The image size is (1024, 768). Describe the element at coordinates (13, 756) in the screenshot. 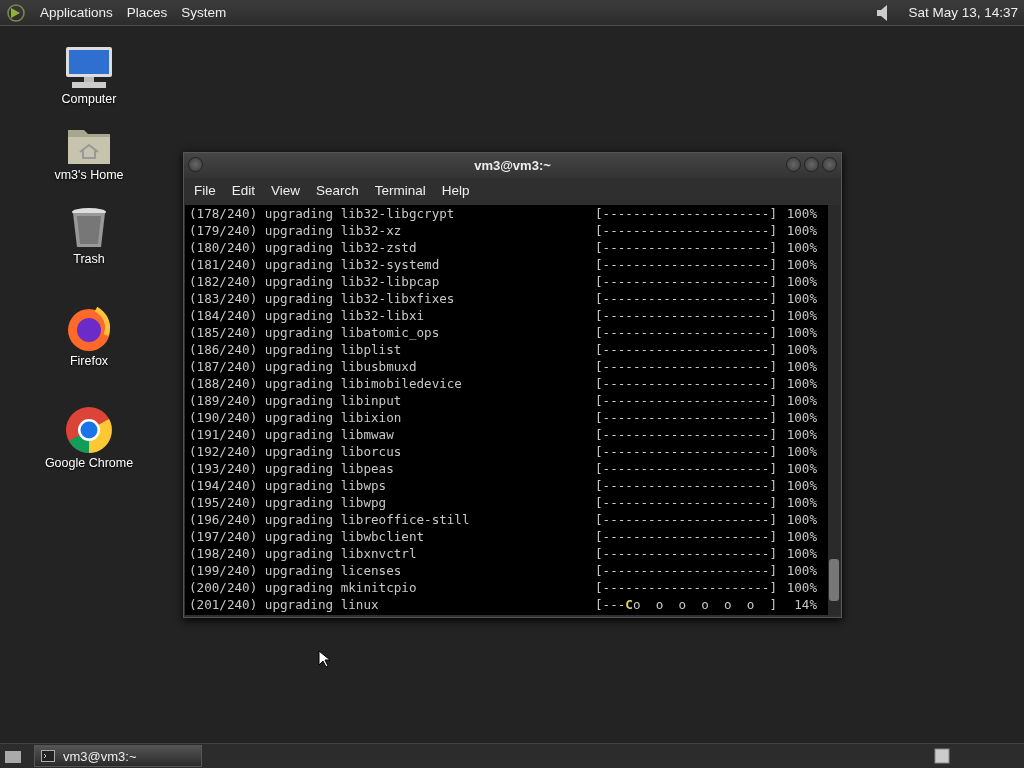

I see `desktop-icon` at that location.